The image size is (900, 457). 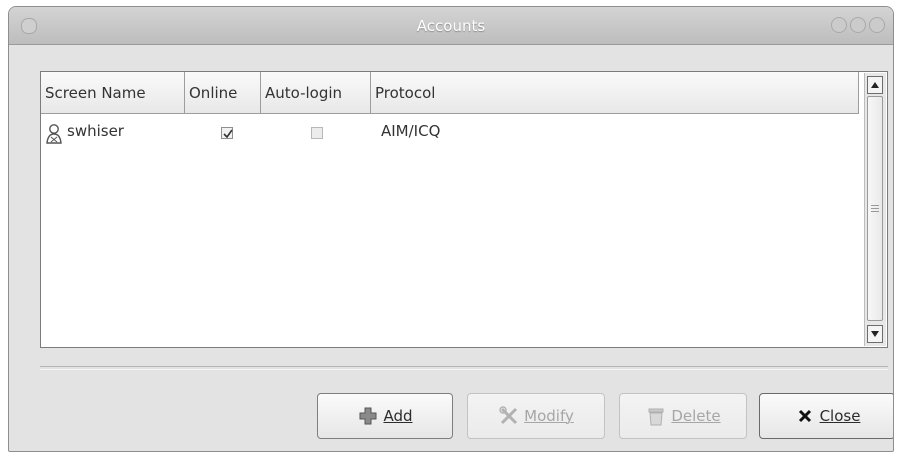 What do you see at coordinates (464, 368) in the screenshot?
I see `separator` at bounding box center [464, 368].